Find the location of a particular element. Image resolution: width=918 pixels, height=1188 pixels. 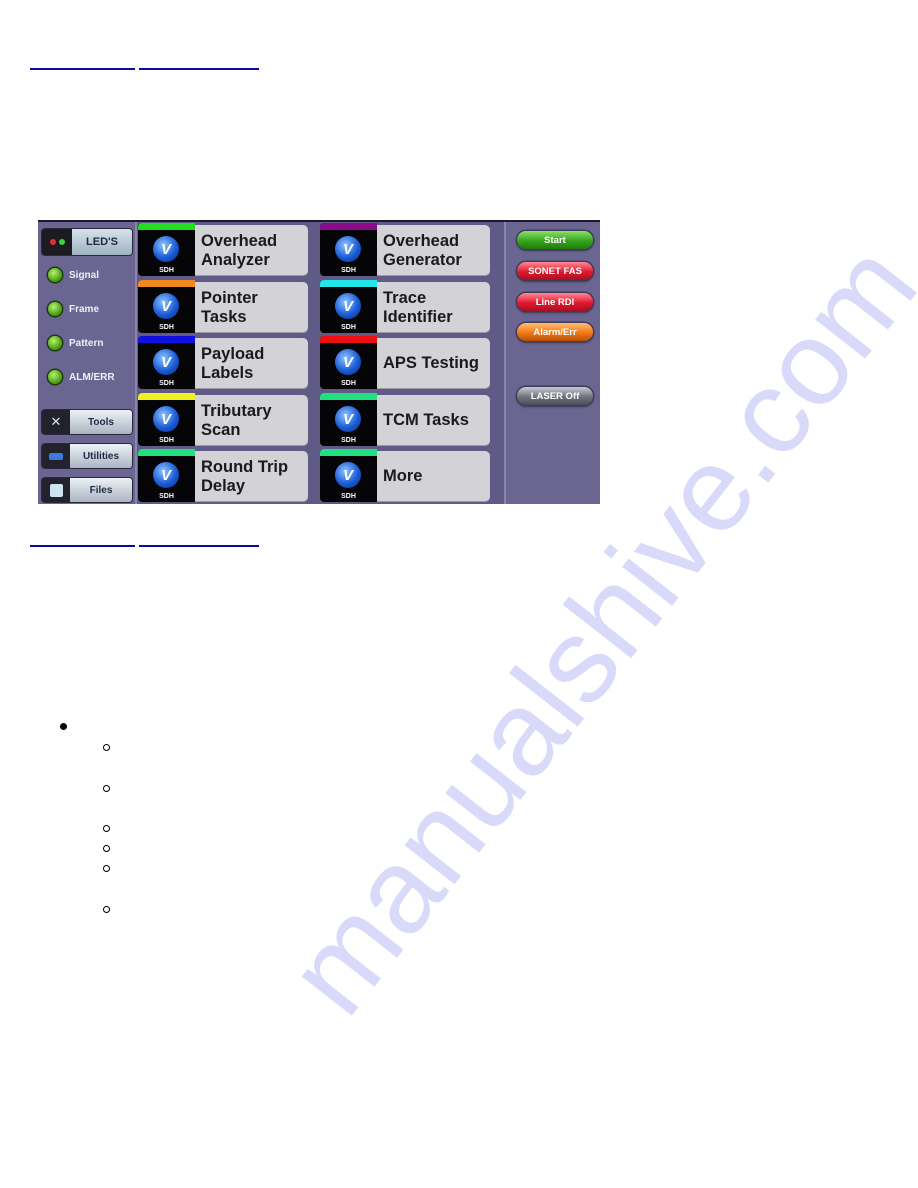

files-button: Files is located at coordinates (87, 490).